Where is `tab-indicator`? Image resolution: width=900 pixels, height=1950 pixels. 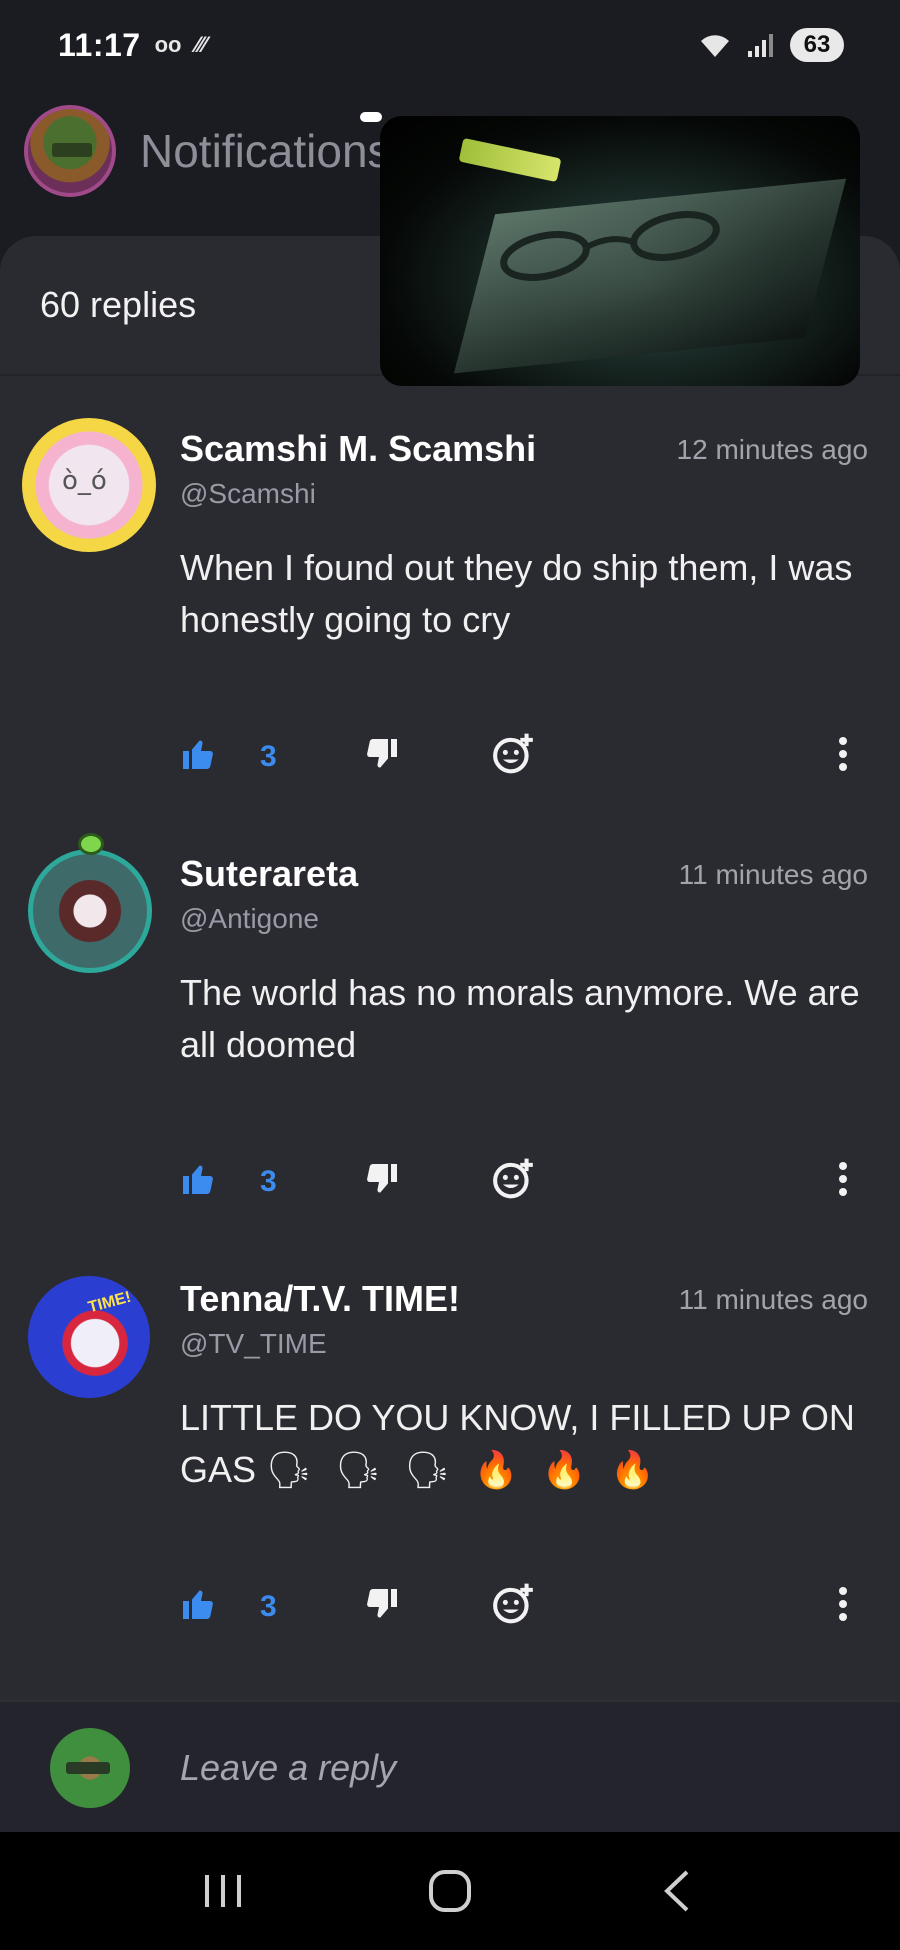
tab-indicator is located at coordinates (371, 117).